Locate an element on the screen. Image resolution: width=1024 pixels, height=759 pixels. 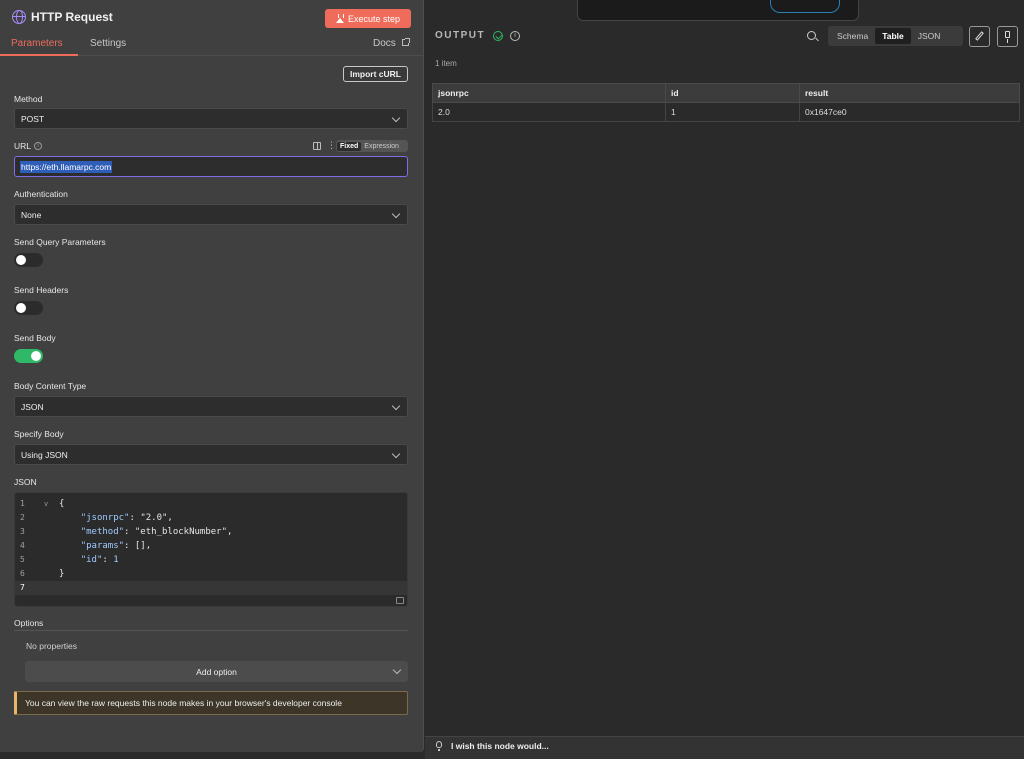
column-header-id: id is located at coordinates (732, 93).